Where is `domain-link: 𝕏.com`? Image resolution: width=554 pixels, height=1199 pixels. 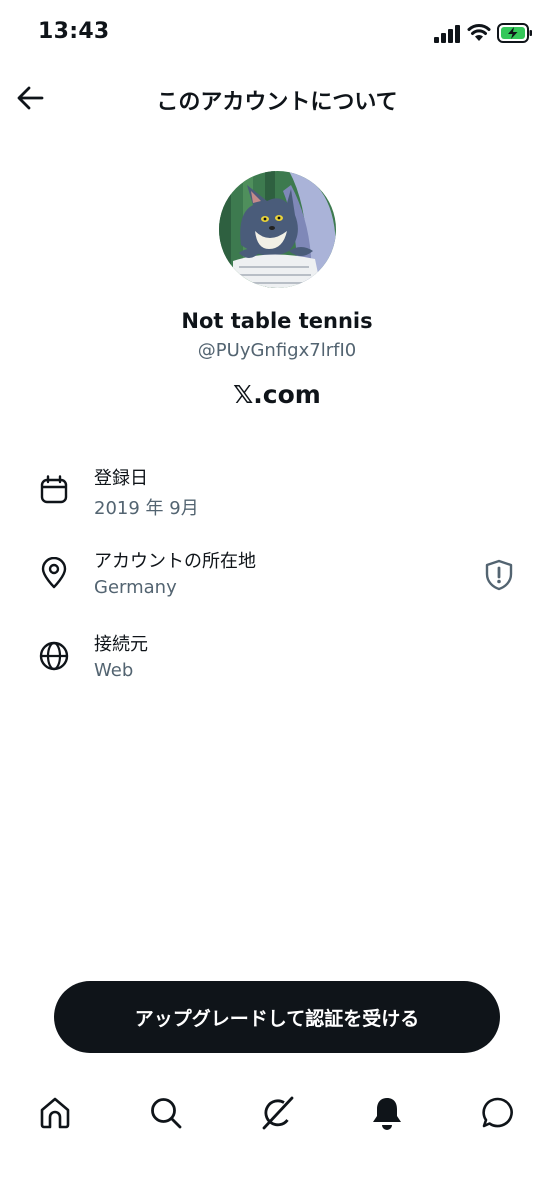 domain-link: 𝕏.com is located at coordinates (277, 394).